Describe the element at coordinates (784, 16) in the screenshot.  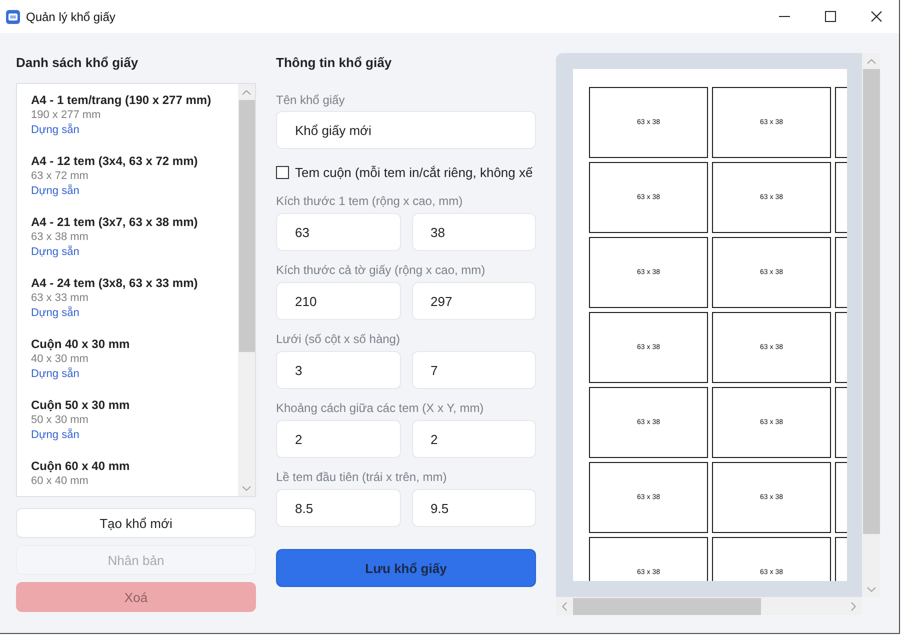
I see `minimize-icon` at that location.